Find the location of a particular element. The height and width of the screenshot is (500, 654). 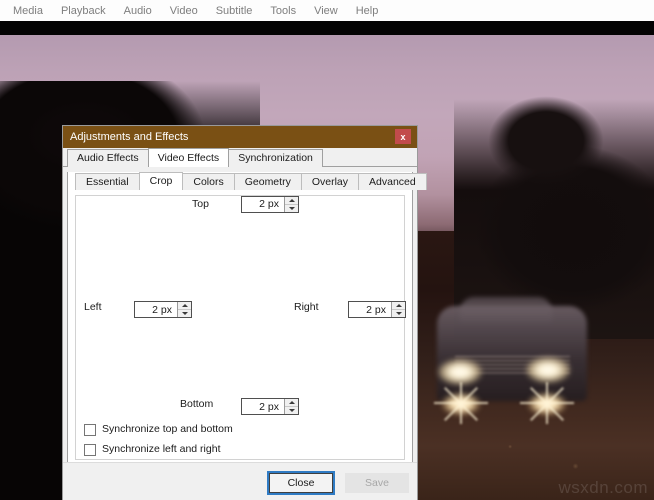

menu-item-tools: Tools is located at coordinates (283, 11).